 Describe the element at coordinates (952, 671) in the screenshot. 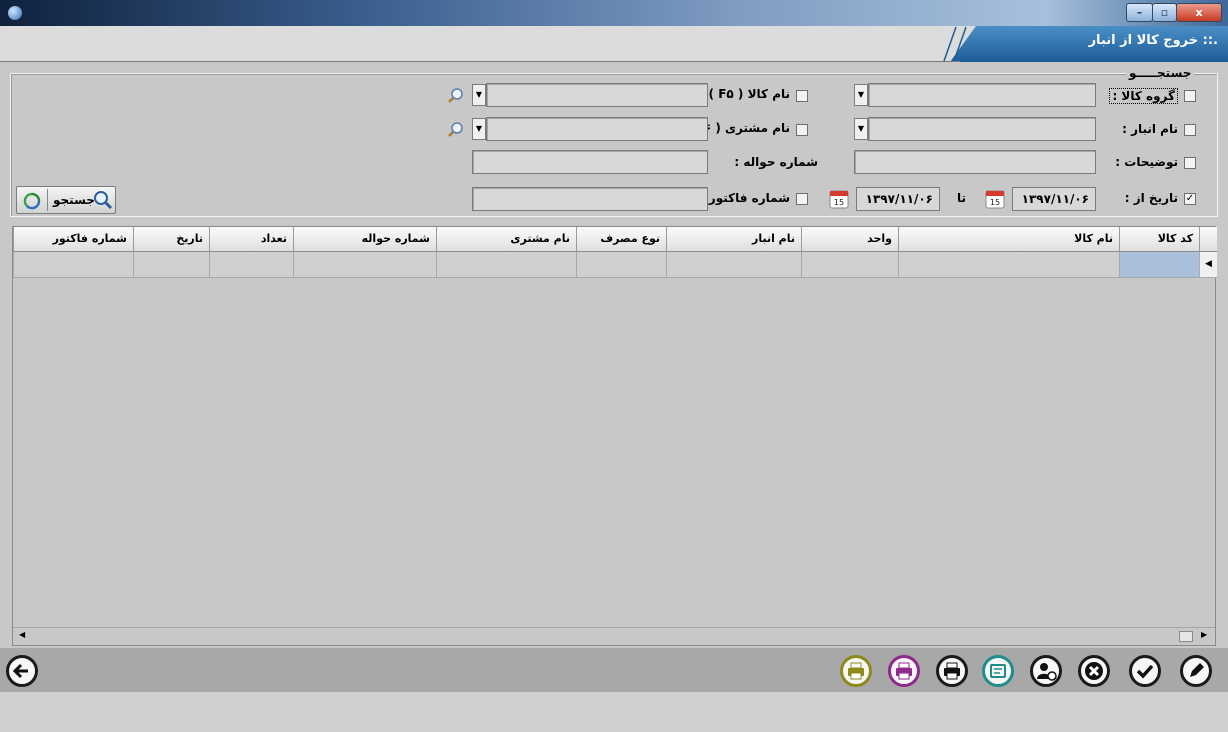

I see `print-icon` at that location.